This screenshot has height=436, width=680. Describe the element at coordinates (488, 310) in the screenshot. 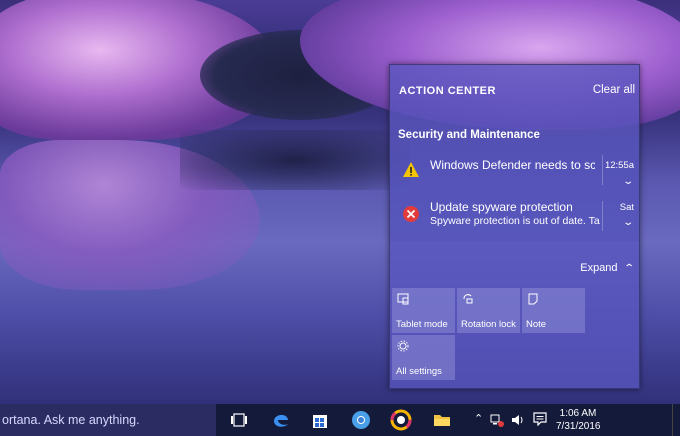

I see `tile-rotation-lock: Rotation lock` at that location.